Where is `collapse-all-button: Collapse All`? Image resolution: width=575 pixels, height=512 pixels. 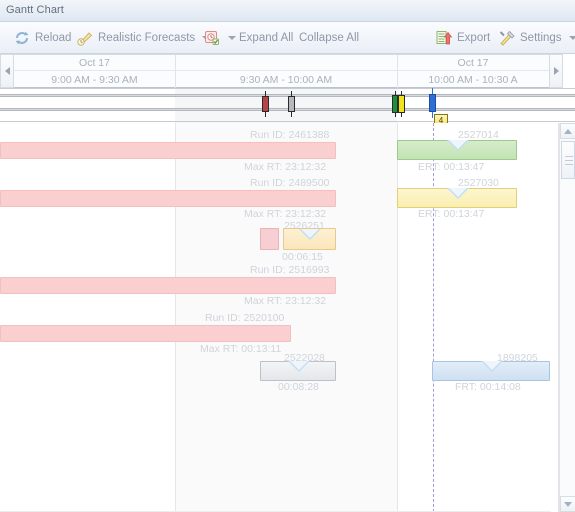
collapse-all-button: Collapse All is located at coordinates (329, 38).